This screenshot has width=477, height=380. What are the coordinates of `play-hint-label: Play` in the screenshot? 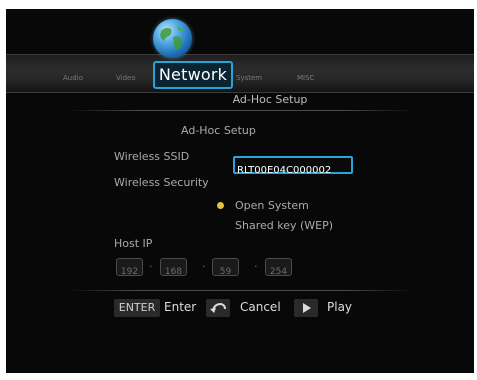 It's located at (340, 307).